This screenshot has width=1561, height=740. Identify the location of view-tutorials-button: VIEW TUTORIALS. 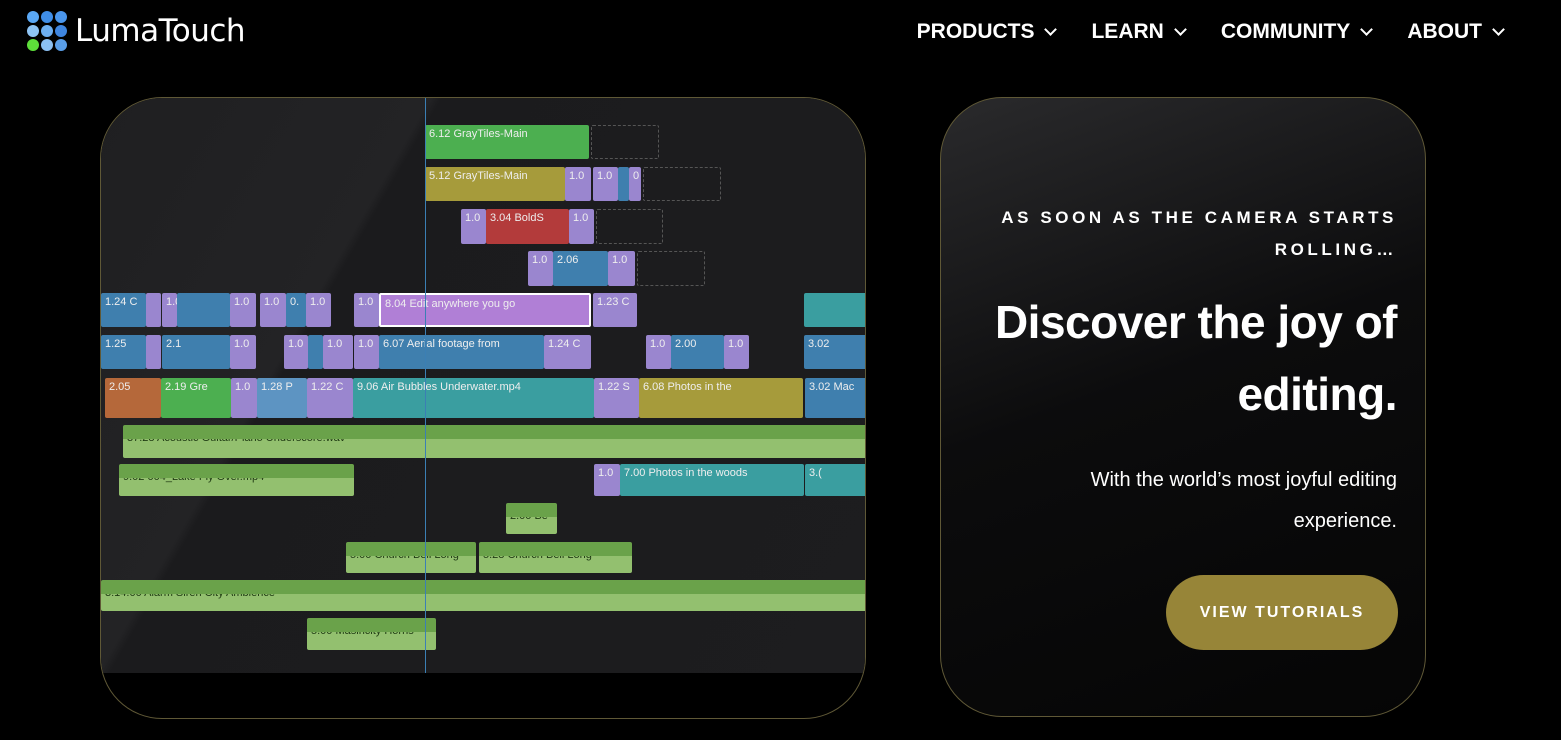
(1282, 612).